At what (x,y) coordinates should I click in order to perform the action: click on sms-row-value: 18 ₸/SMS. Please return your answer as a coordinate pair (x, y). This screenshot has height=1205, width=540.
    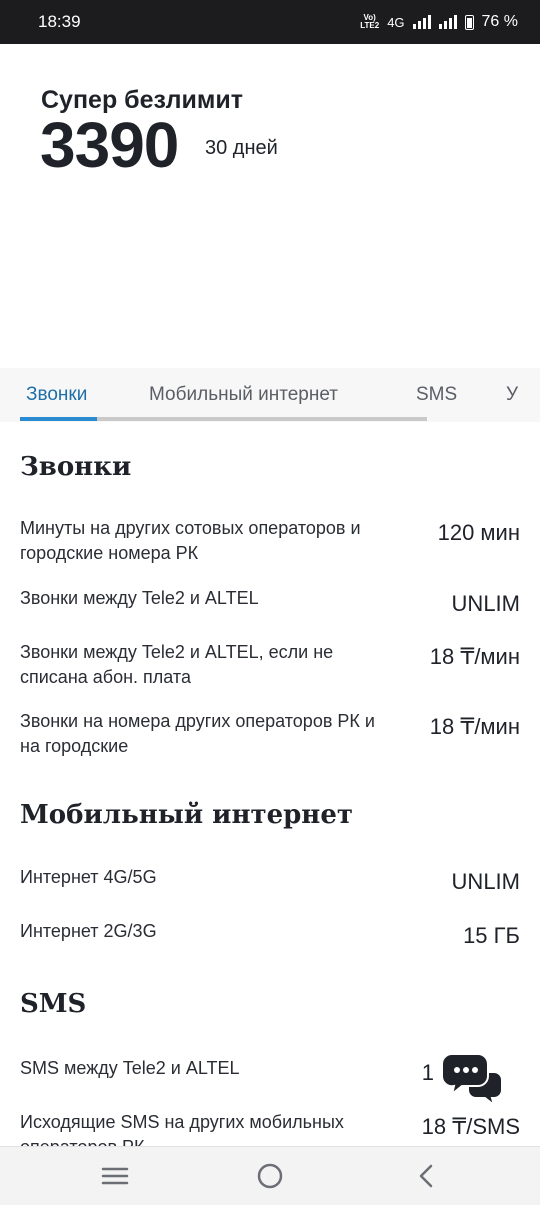
    Looking at the image, I should click on (470, 1126).